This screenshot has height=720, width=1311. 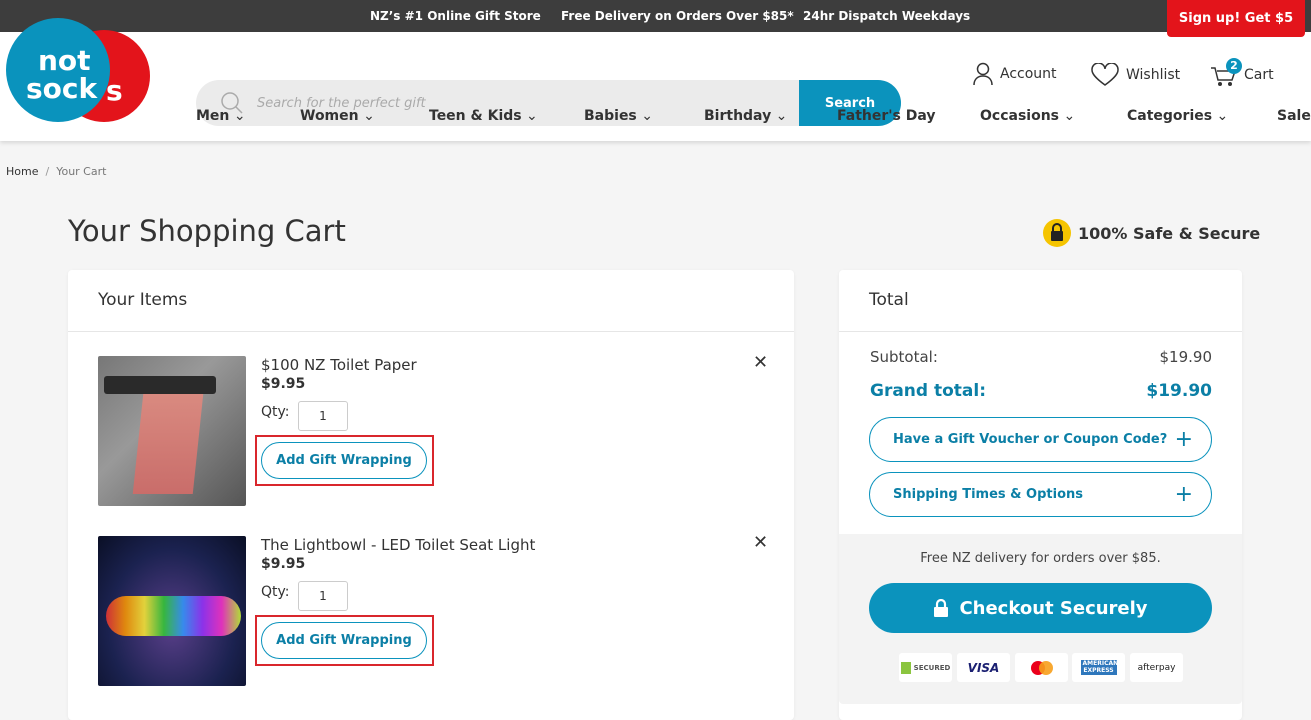 I want to click on subtotal-row: Subtotal: $19.90, so click(x=1041, y=357).